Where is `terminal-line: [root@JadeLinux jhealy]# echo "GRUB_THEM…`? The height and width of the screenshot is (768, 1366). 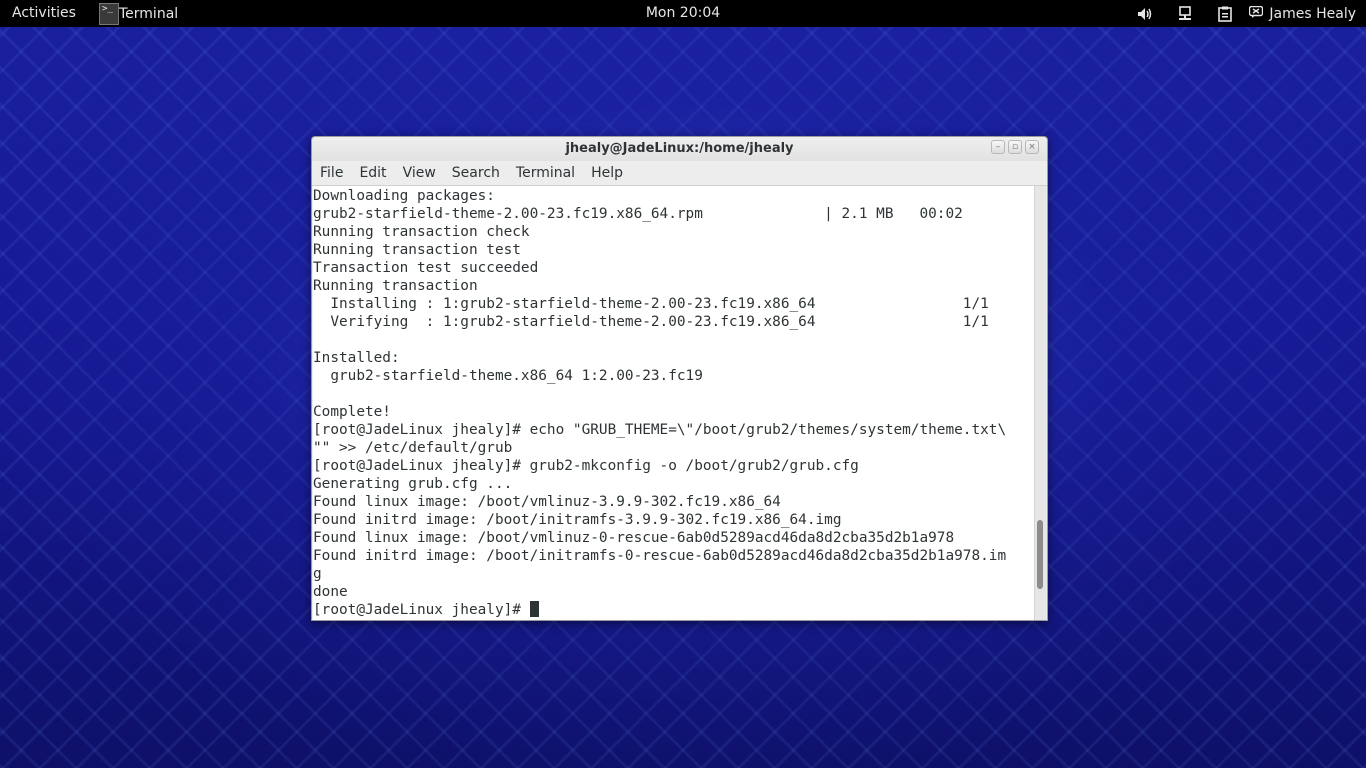 terminal-line: [root@JadeLinux jhealy]# echo "GRUB_THEM… is located at coordinates (660, 430).